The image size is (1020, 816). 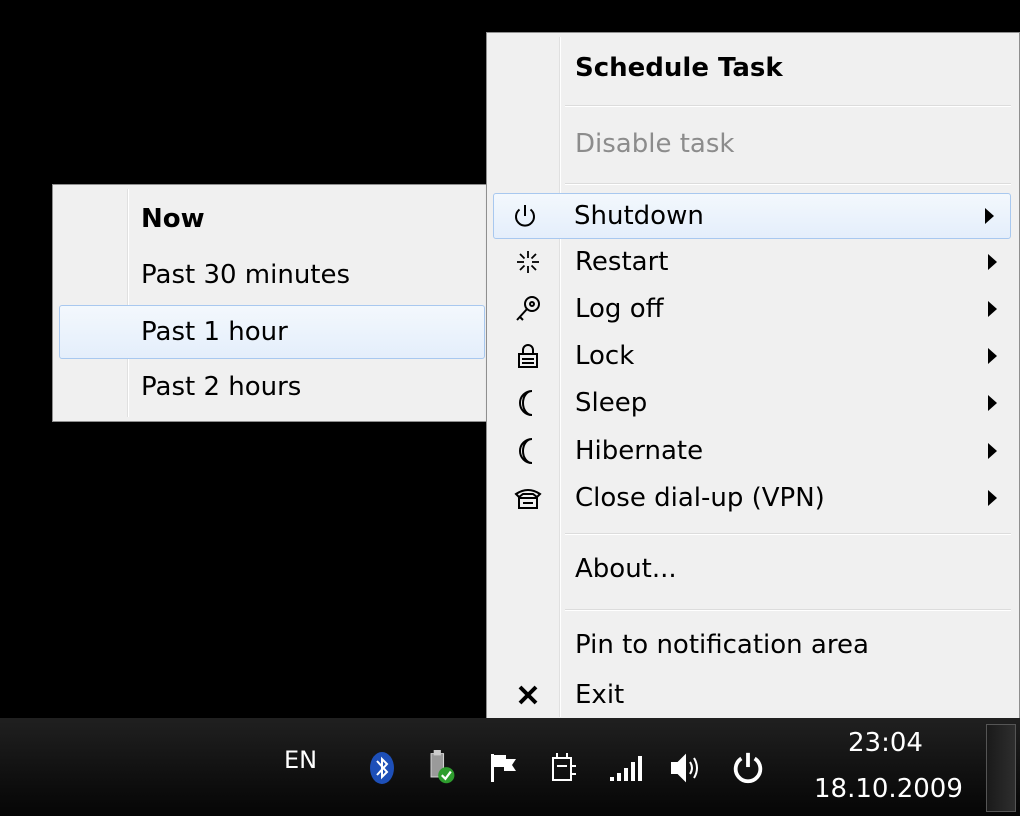 I want to click on taskbar: EN 23:04 18.10.2009, so click(x=510, y=767).